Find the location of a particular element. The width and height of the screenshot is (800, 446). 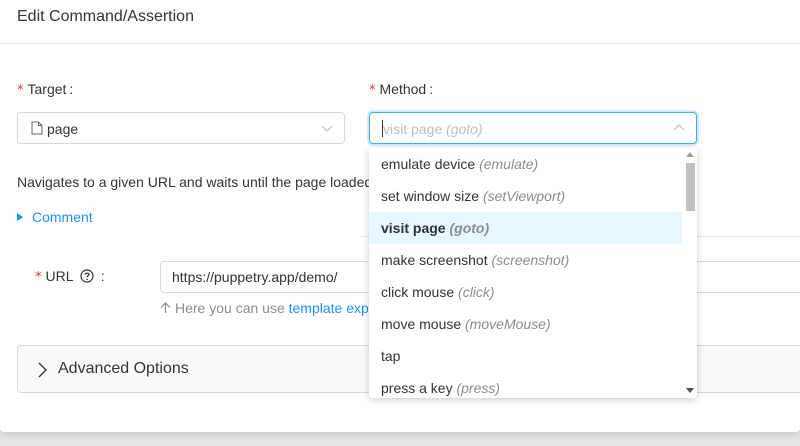

method-option: visit page (goto) is located at coordinates (525, 228).